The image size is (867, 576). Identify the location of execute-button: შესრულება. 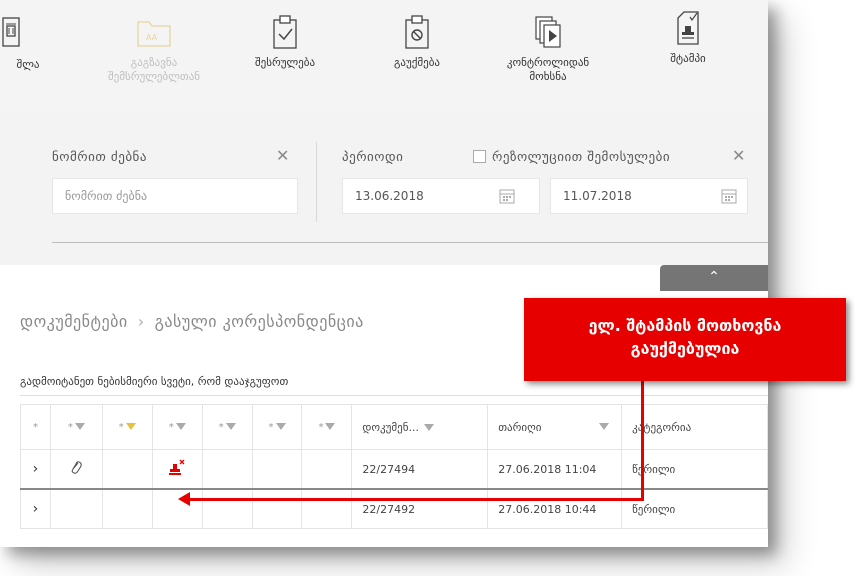
(285, 35).